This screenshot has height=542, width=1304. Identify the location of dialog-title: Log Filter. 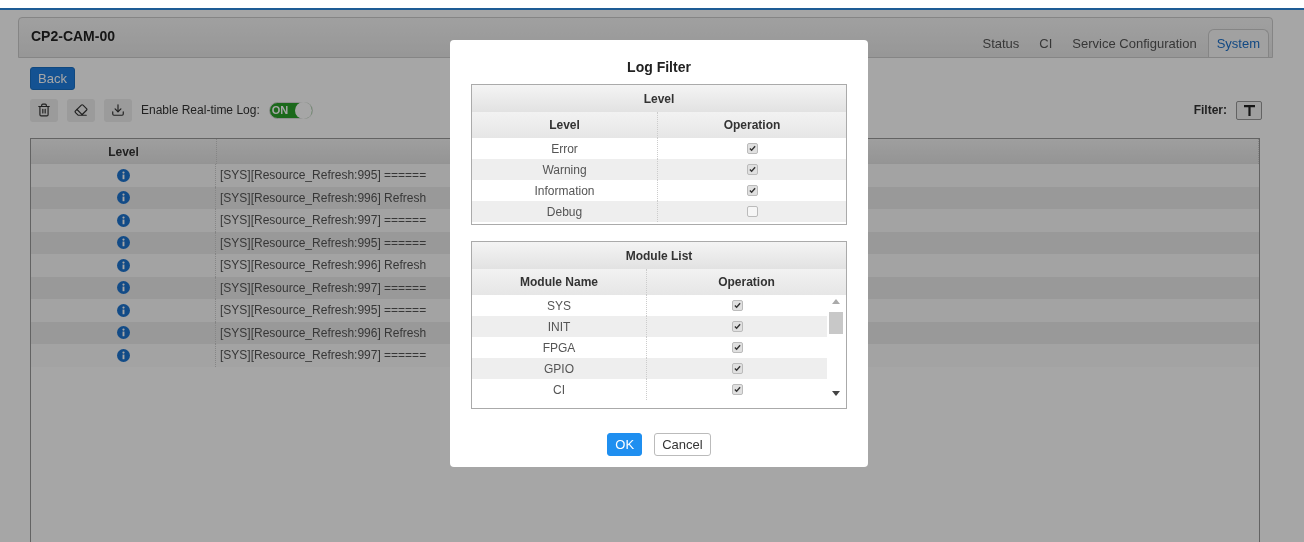
(659, 67).